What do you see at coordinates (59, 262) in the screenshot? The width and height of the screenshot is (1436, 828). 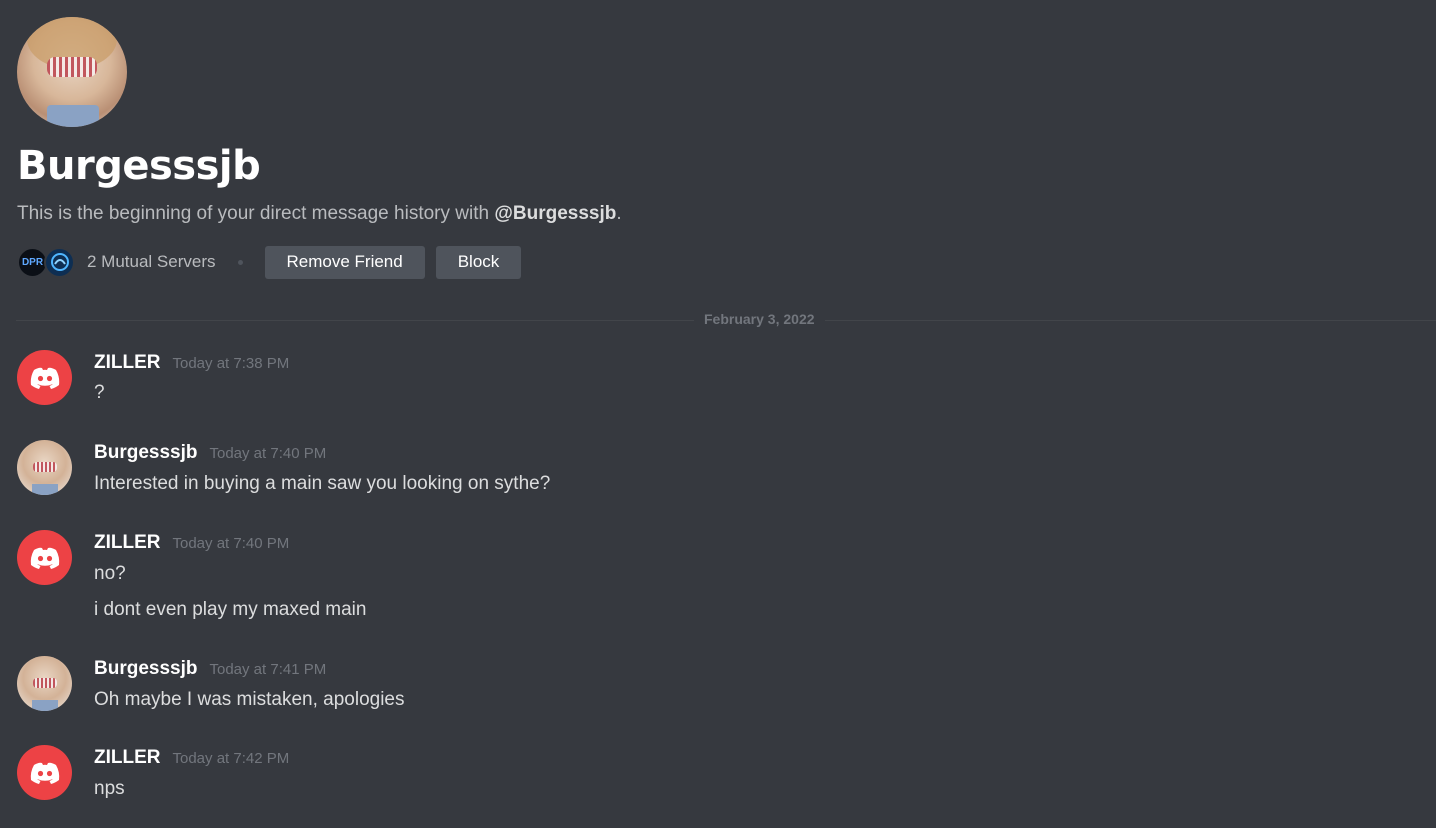 I see `server-blue-icon` at bounding box center [59, 262].